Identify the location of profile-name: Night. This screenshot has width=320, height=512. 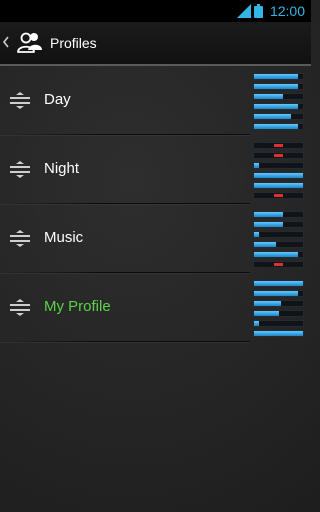
(62, 168).